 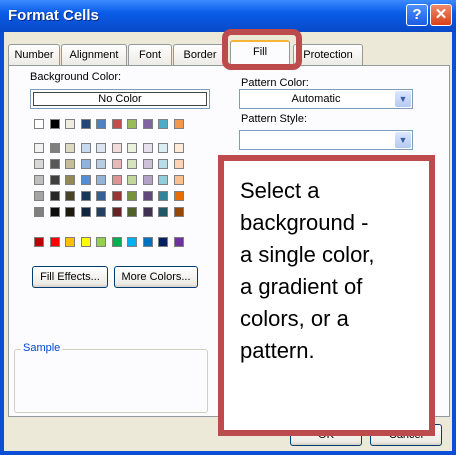 What do you see at coordinates (294, 318) in the screenshot?
I see `callout-line: colors, or a` at bounding box center [294, 318].